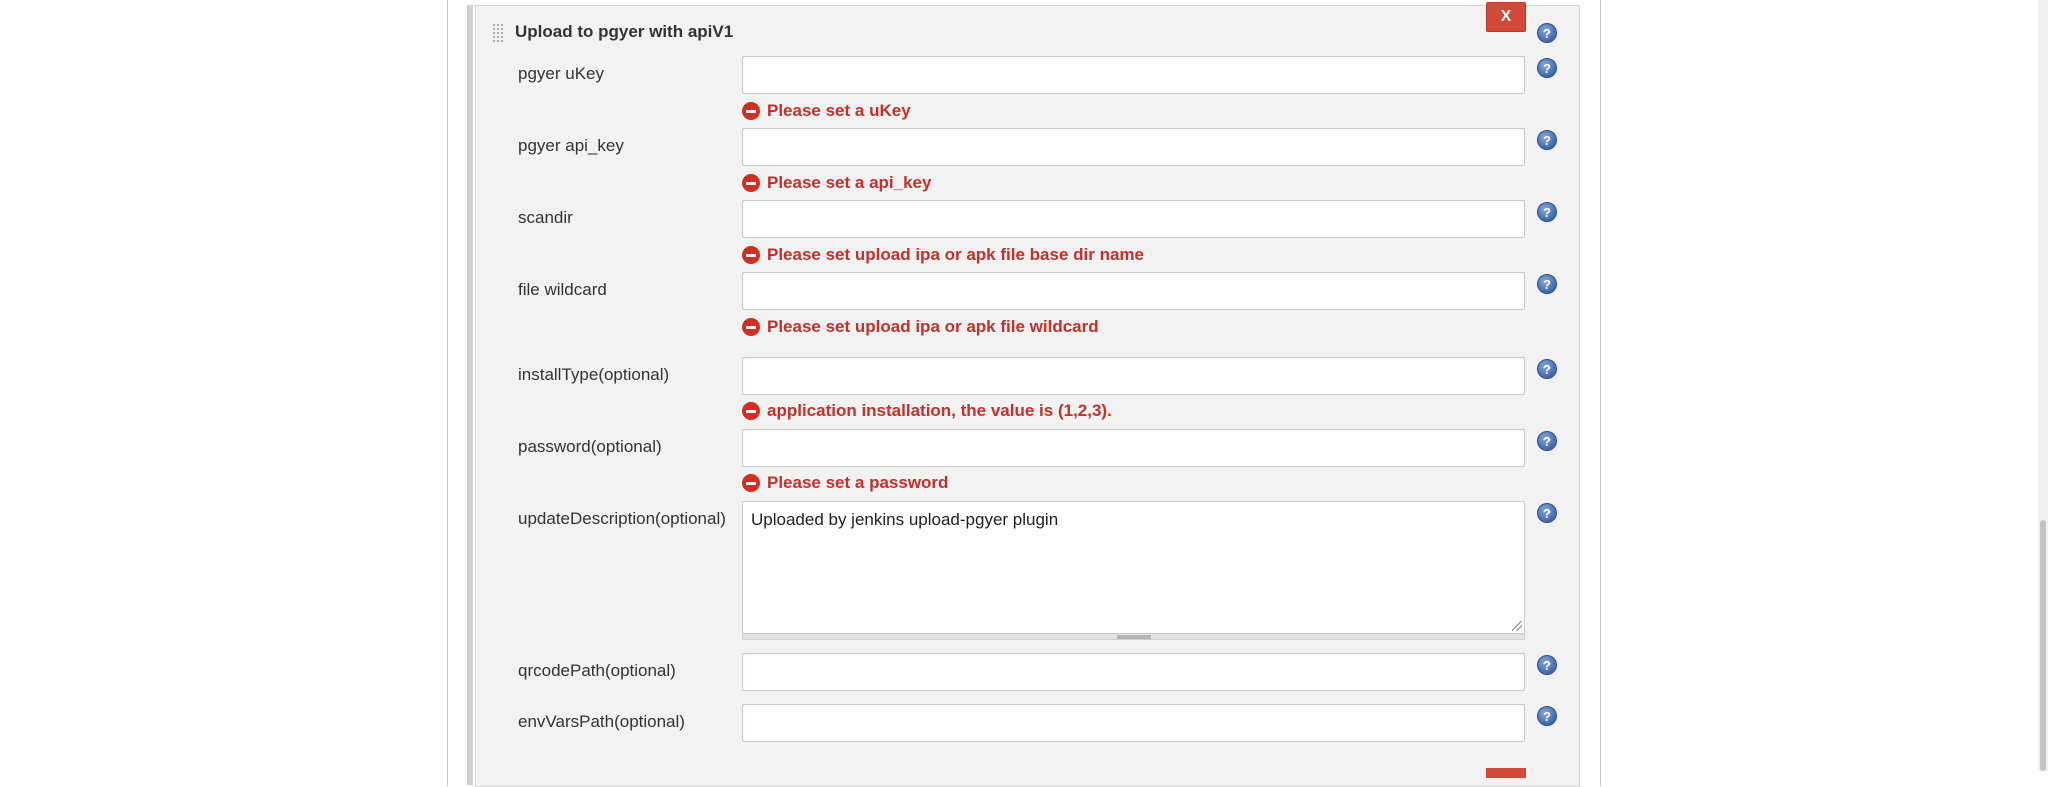 The image size is (2048, 787). What do you see at coordinates (1547, 284) in the screenshot?
I see `wildcard-help-icon: ?` at bounding box center [1547, 284].